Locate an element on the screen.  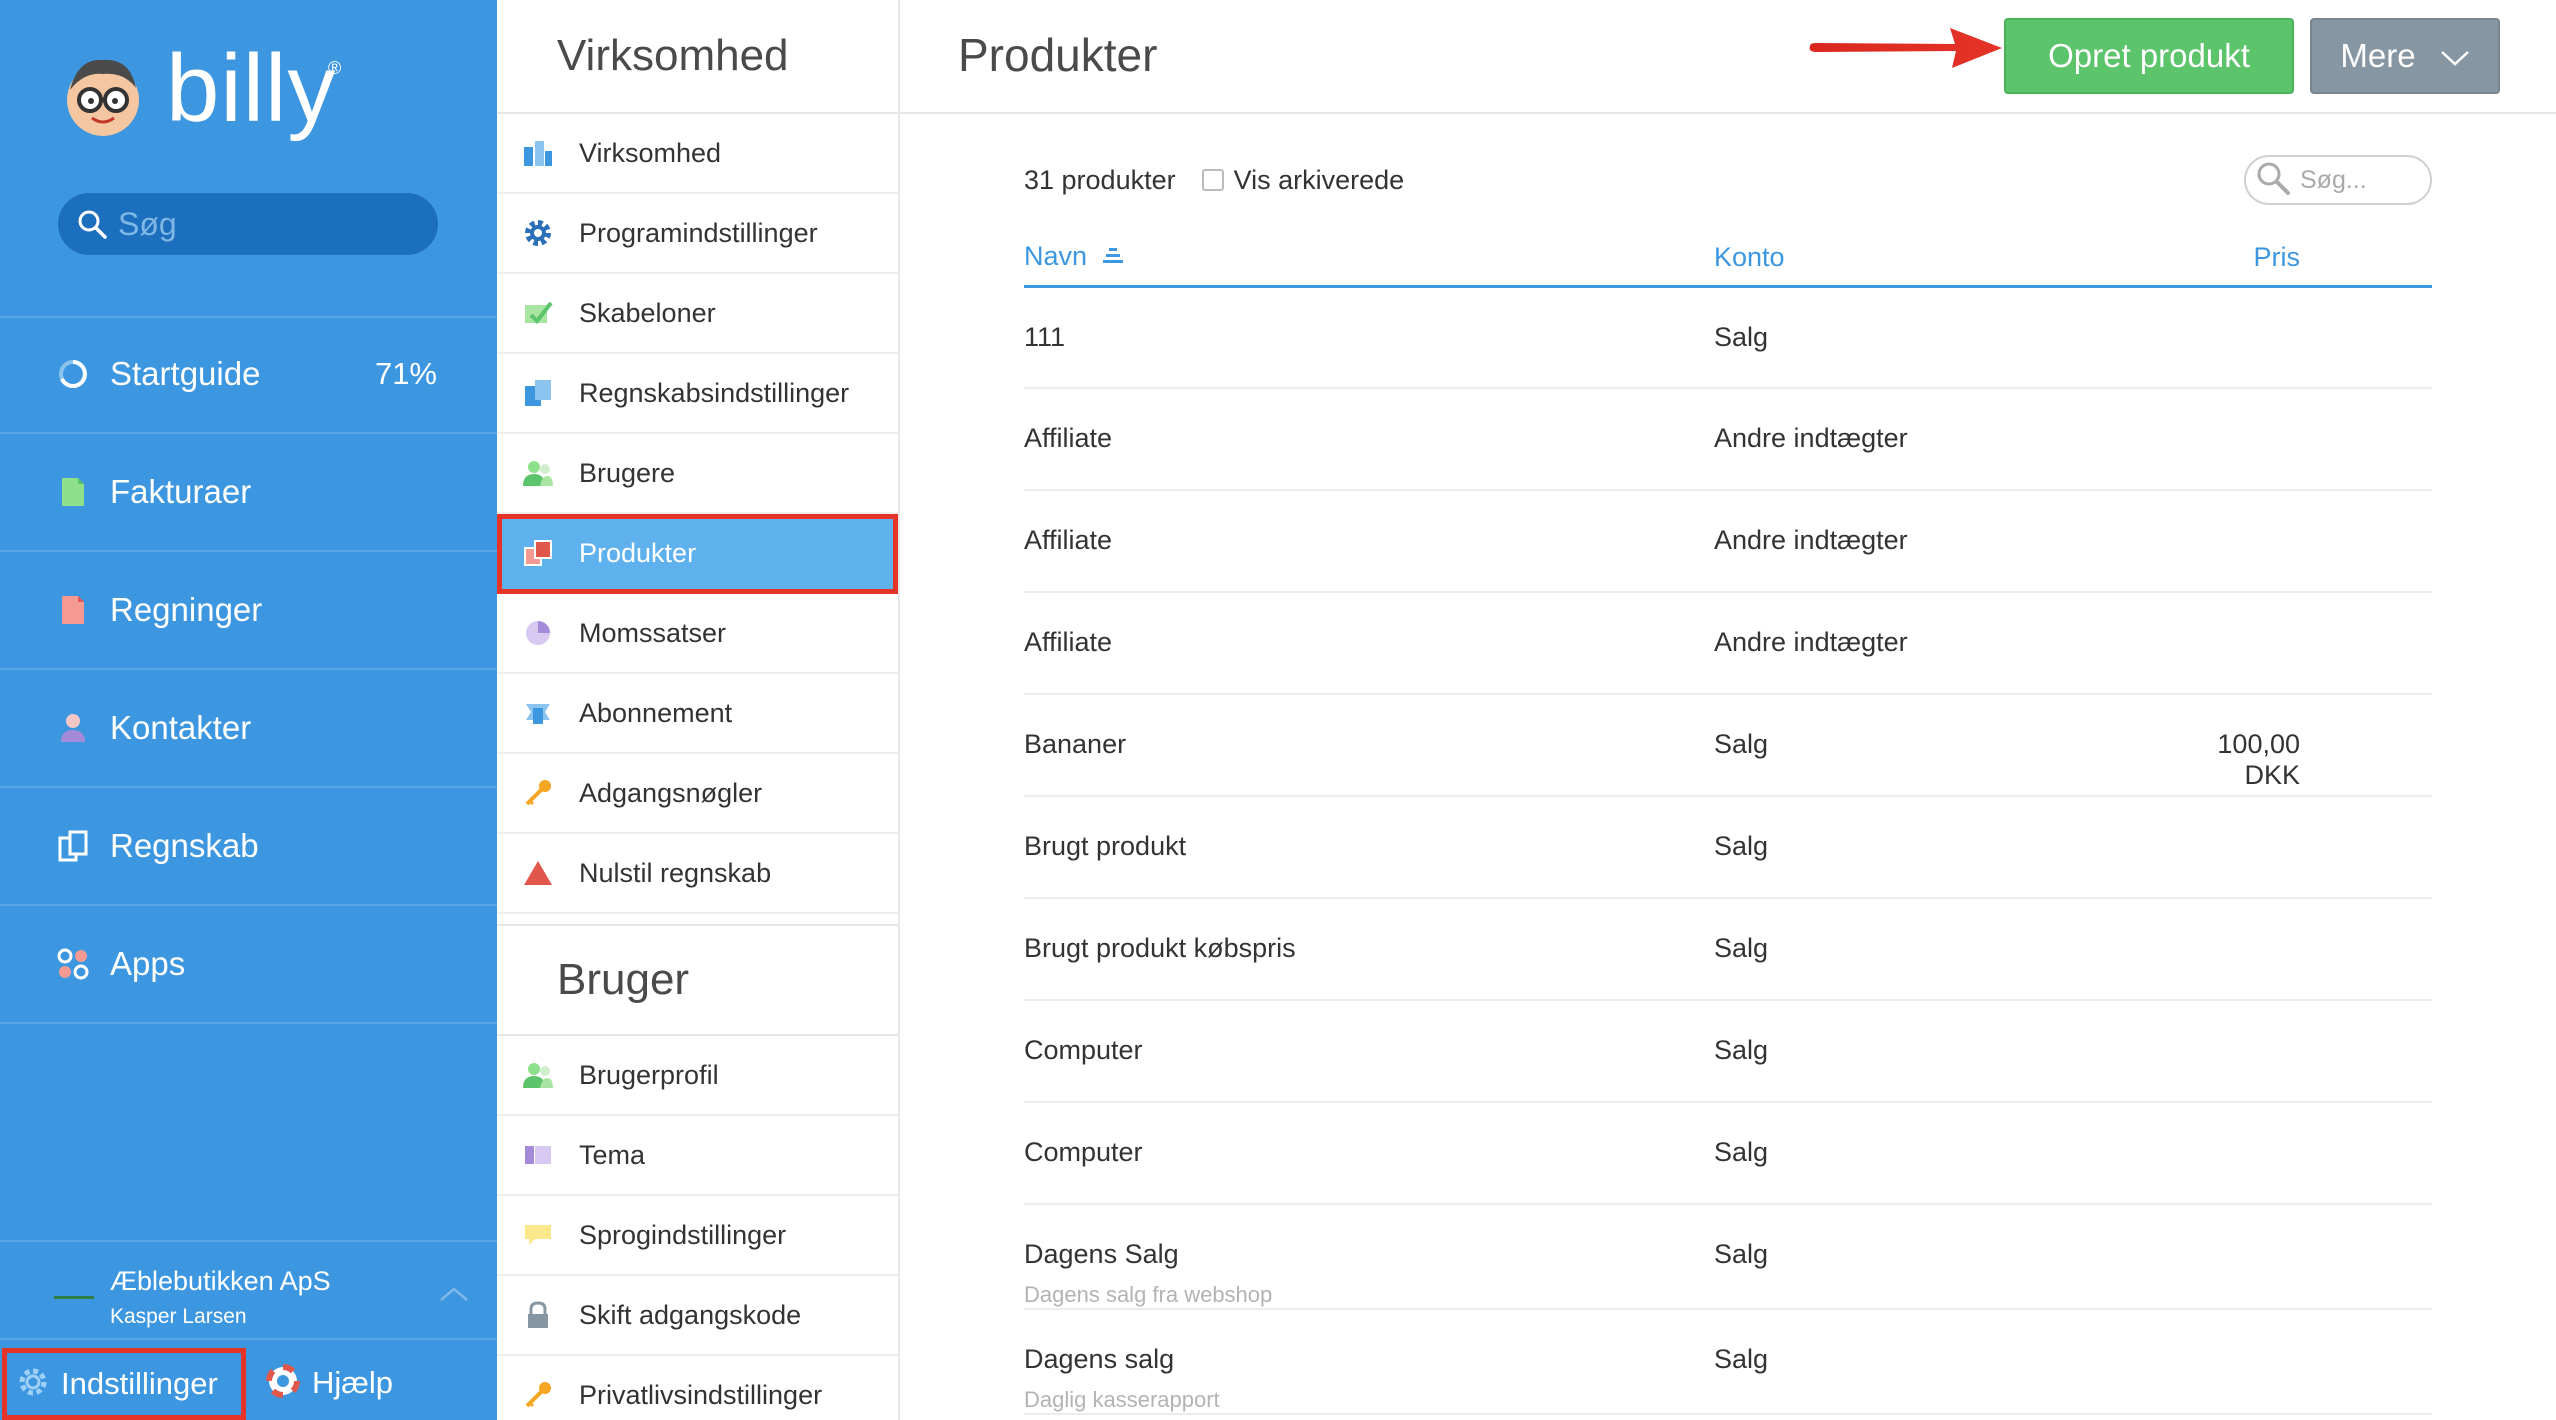
sidebar-item-label: Kontakter is located at coordinates (181, 727).